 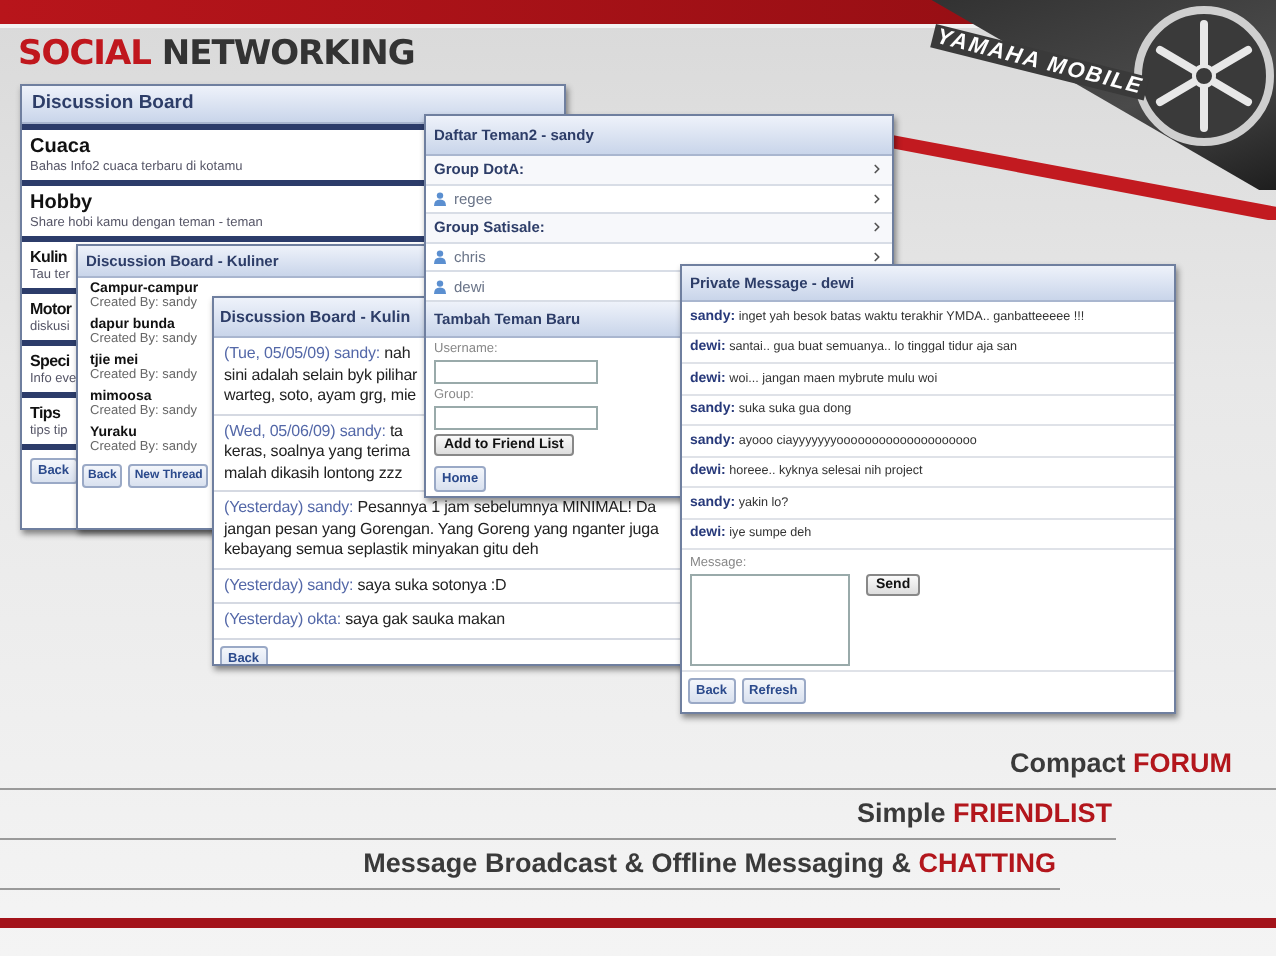 What do you see at coordinates (50, 361) in the screenshot?
I see `topic-name: Speci` at bounding box center [50, 361].